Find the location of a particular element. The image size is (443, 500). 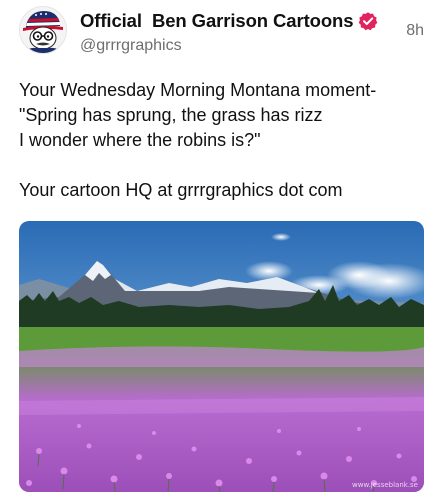

post-line-blank is located at coordinates (224, 165).